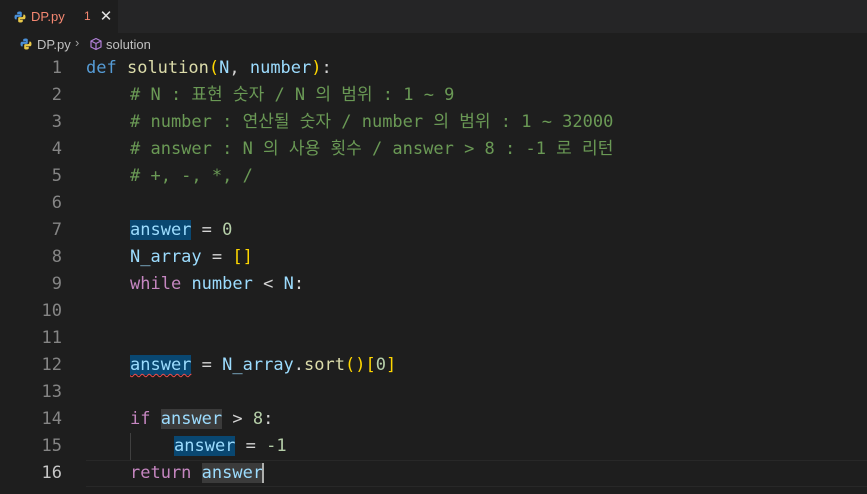 This screenshot has width=867, height=494. What do you see at coordinates (161, 365) in the screenshot?
I see `variable-answer-error: answer` at bounding box center [161, 365].